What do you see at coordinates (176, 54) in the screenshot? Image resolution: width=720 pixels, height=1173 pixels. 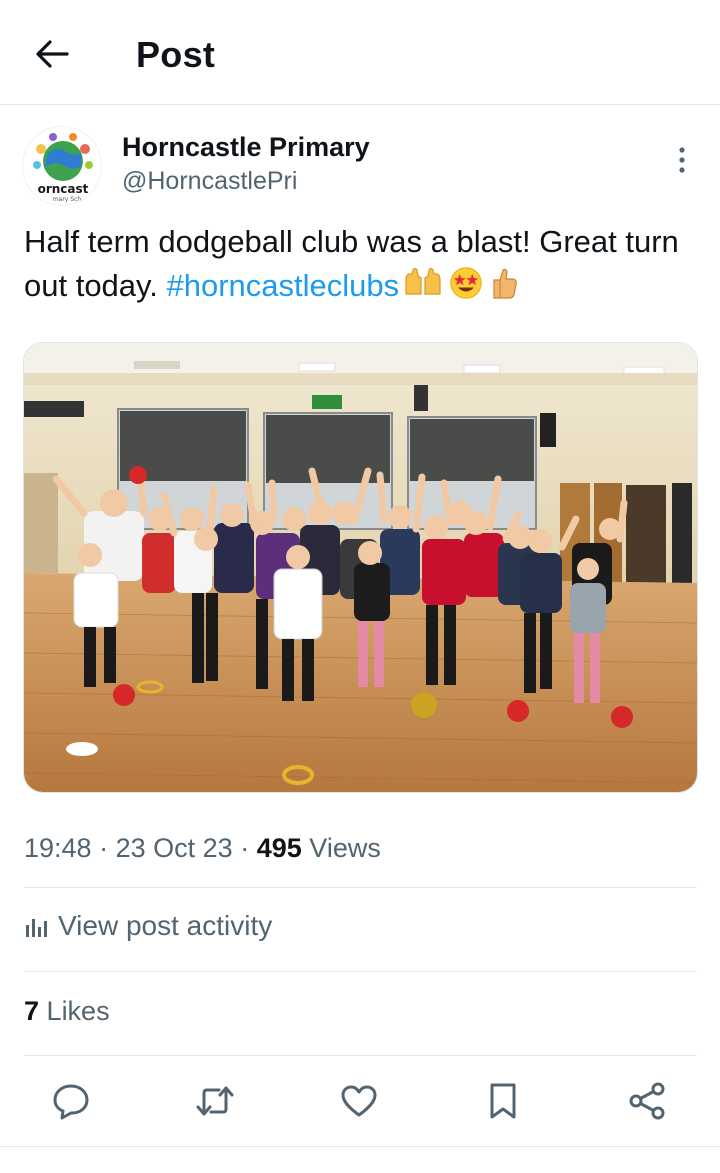 I see `page-title: Post` at bounding box center [176, 54].